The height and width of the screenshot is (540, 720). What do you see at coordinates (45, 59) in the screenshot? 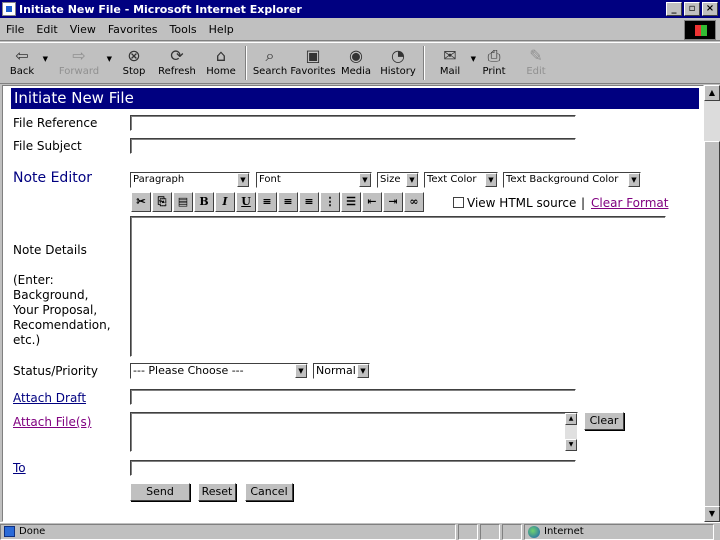
I see `back-dropdown-icon: ▼` at bounding box center [45, 59].